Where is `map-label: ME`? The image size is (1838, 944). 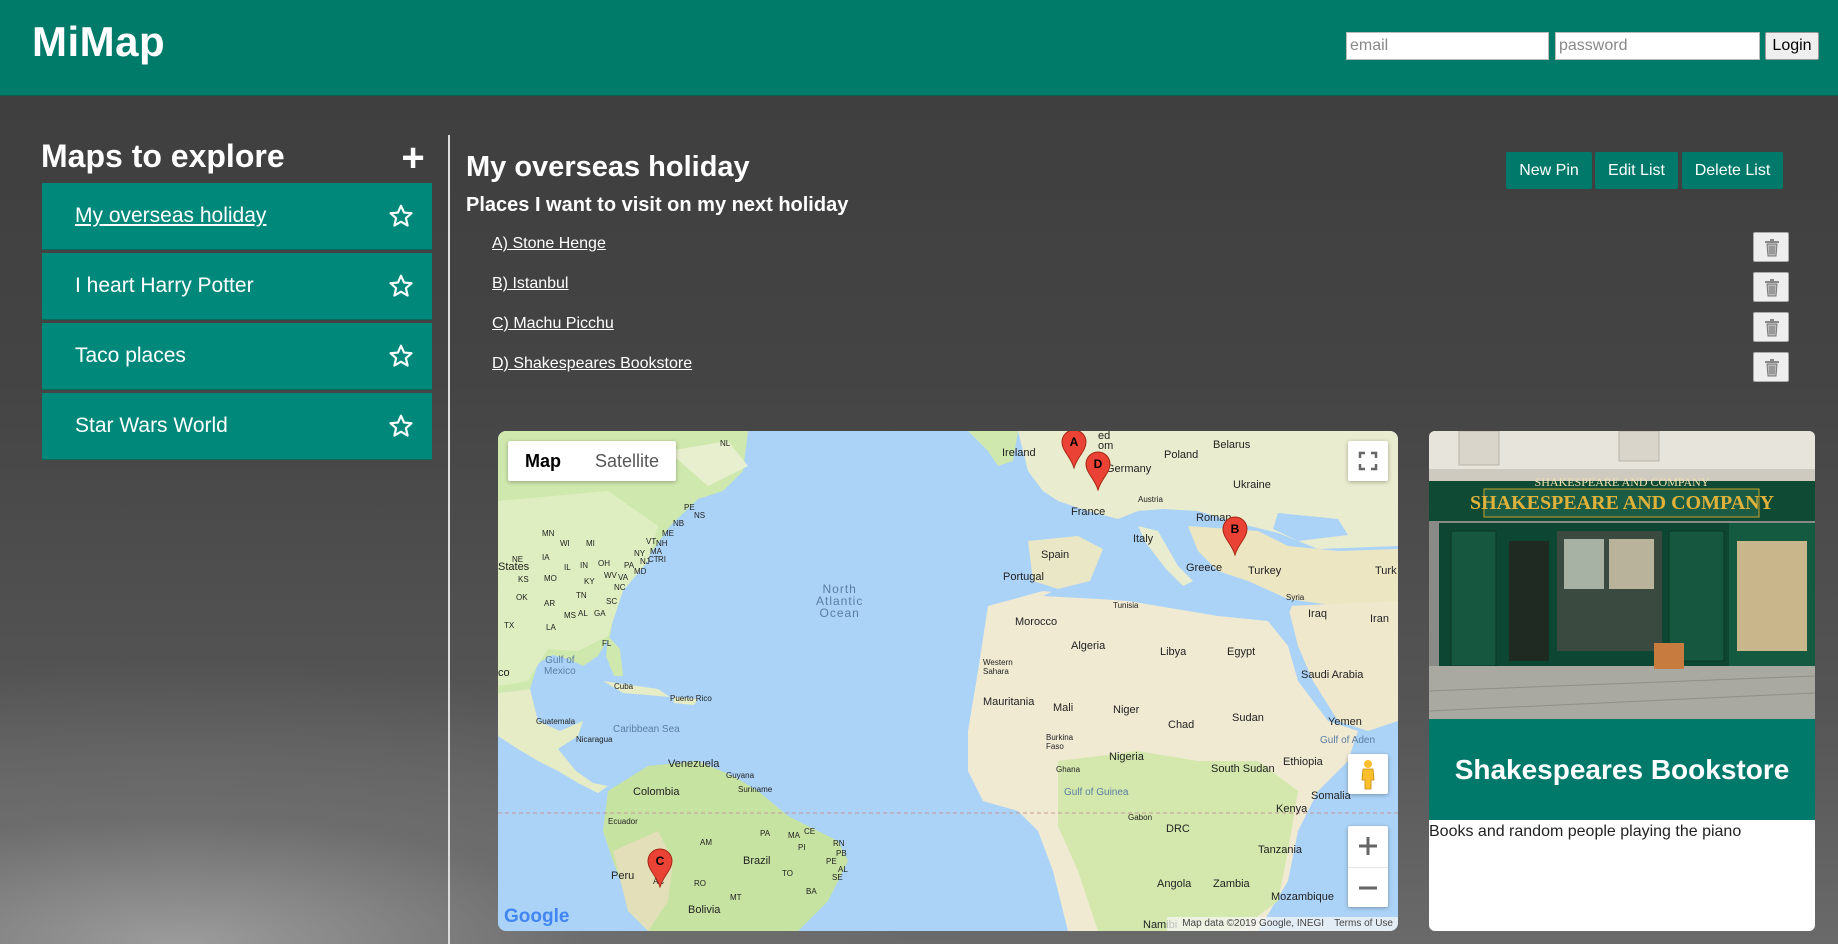 map-label: ME is located at coordinates (668, 533).